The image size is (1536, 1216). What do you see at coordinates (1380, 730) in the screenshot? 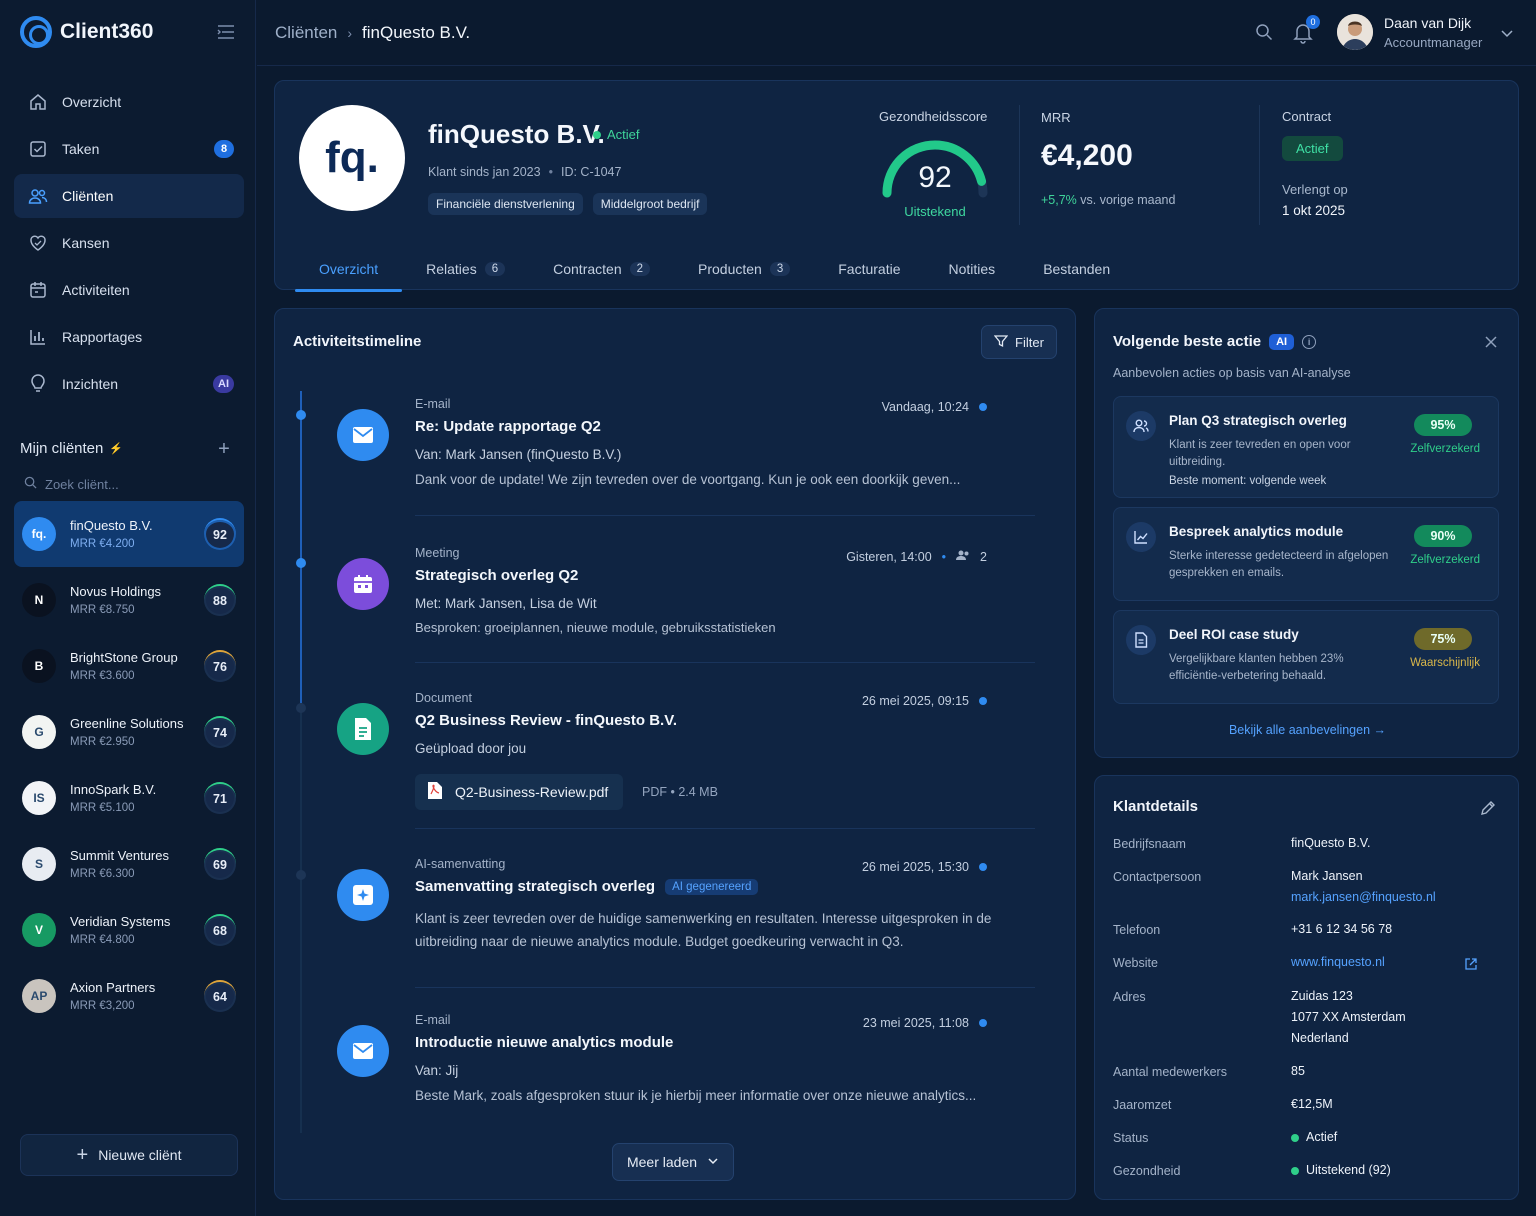
I see `arrow-right-icon: →` at bounding box center [1380, 730].